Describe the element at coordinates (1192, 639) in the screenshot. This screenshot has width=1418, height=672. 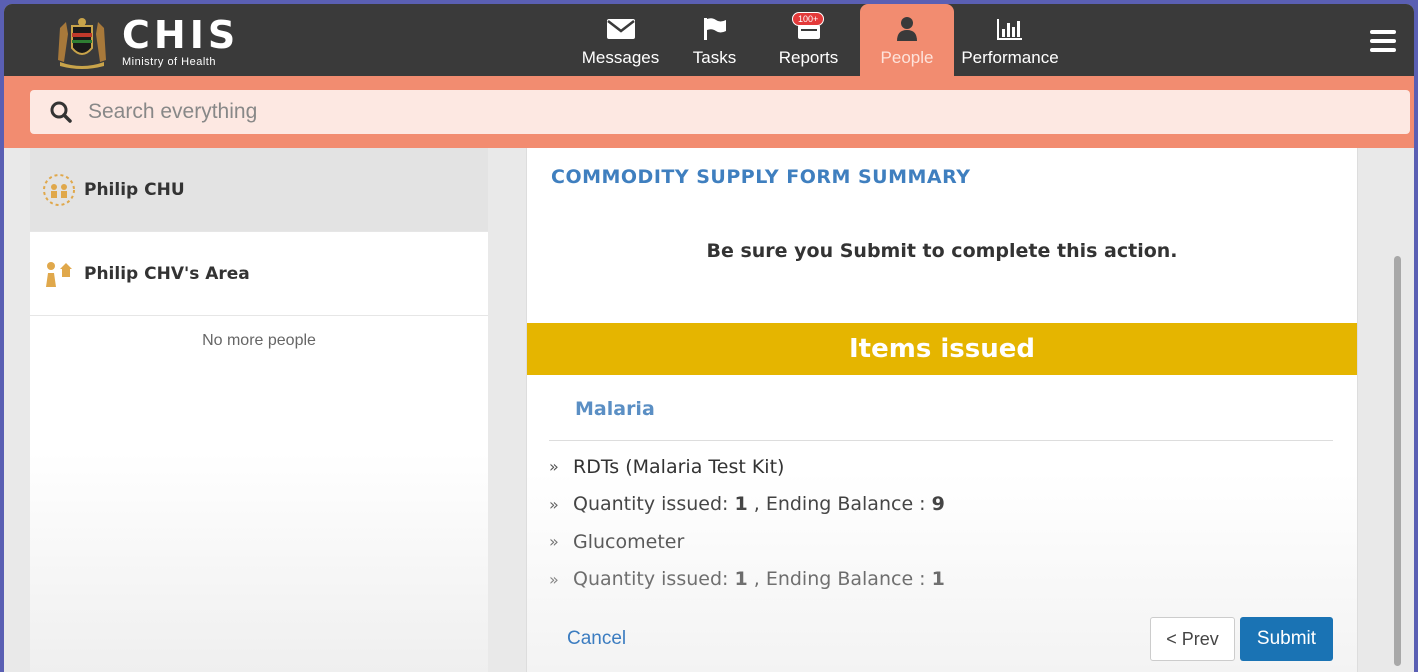
I see `prev-button: < Prev` at that location.